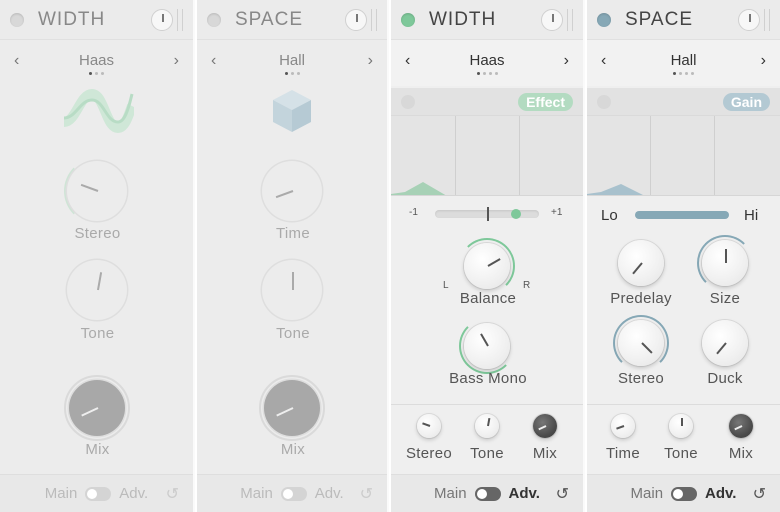 The image size is (780, 512). Describe the element at coordinates (746, 102) in the screenshot. I see `gain-badge: Gain` at that location.